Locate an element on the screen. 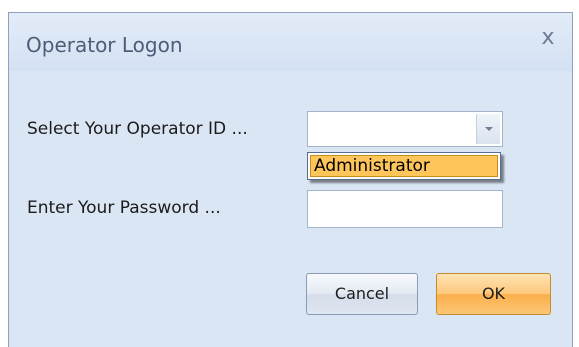  chevron-down-icon is located at coordinates (489, 129).